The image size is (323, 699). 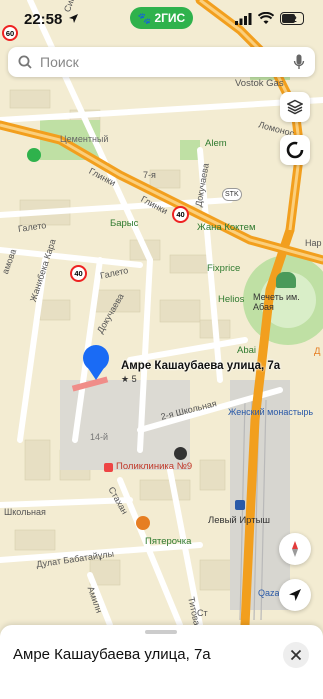 I want to click on search-icon, so click(x=25, y=62).